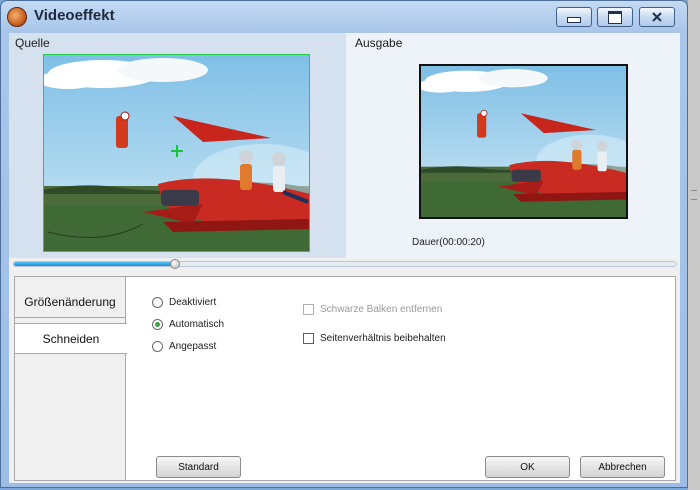 This screenshot has height=490, width=700. Describe the element at coordinates (694, 245) in the screenshot. I see `background-window-edge` at that location.